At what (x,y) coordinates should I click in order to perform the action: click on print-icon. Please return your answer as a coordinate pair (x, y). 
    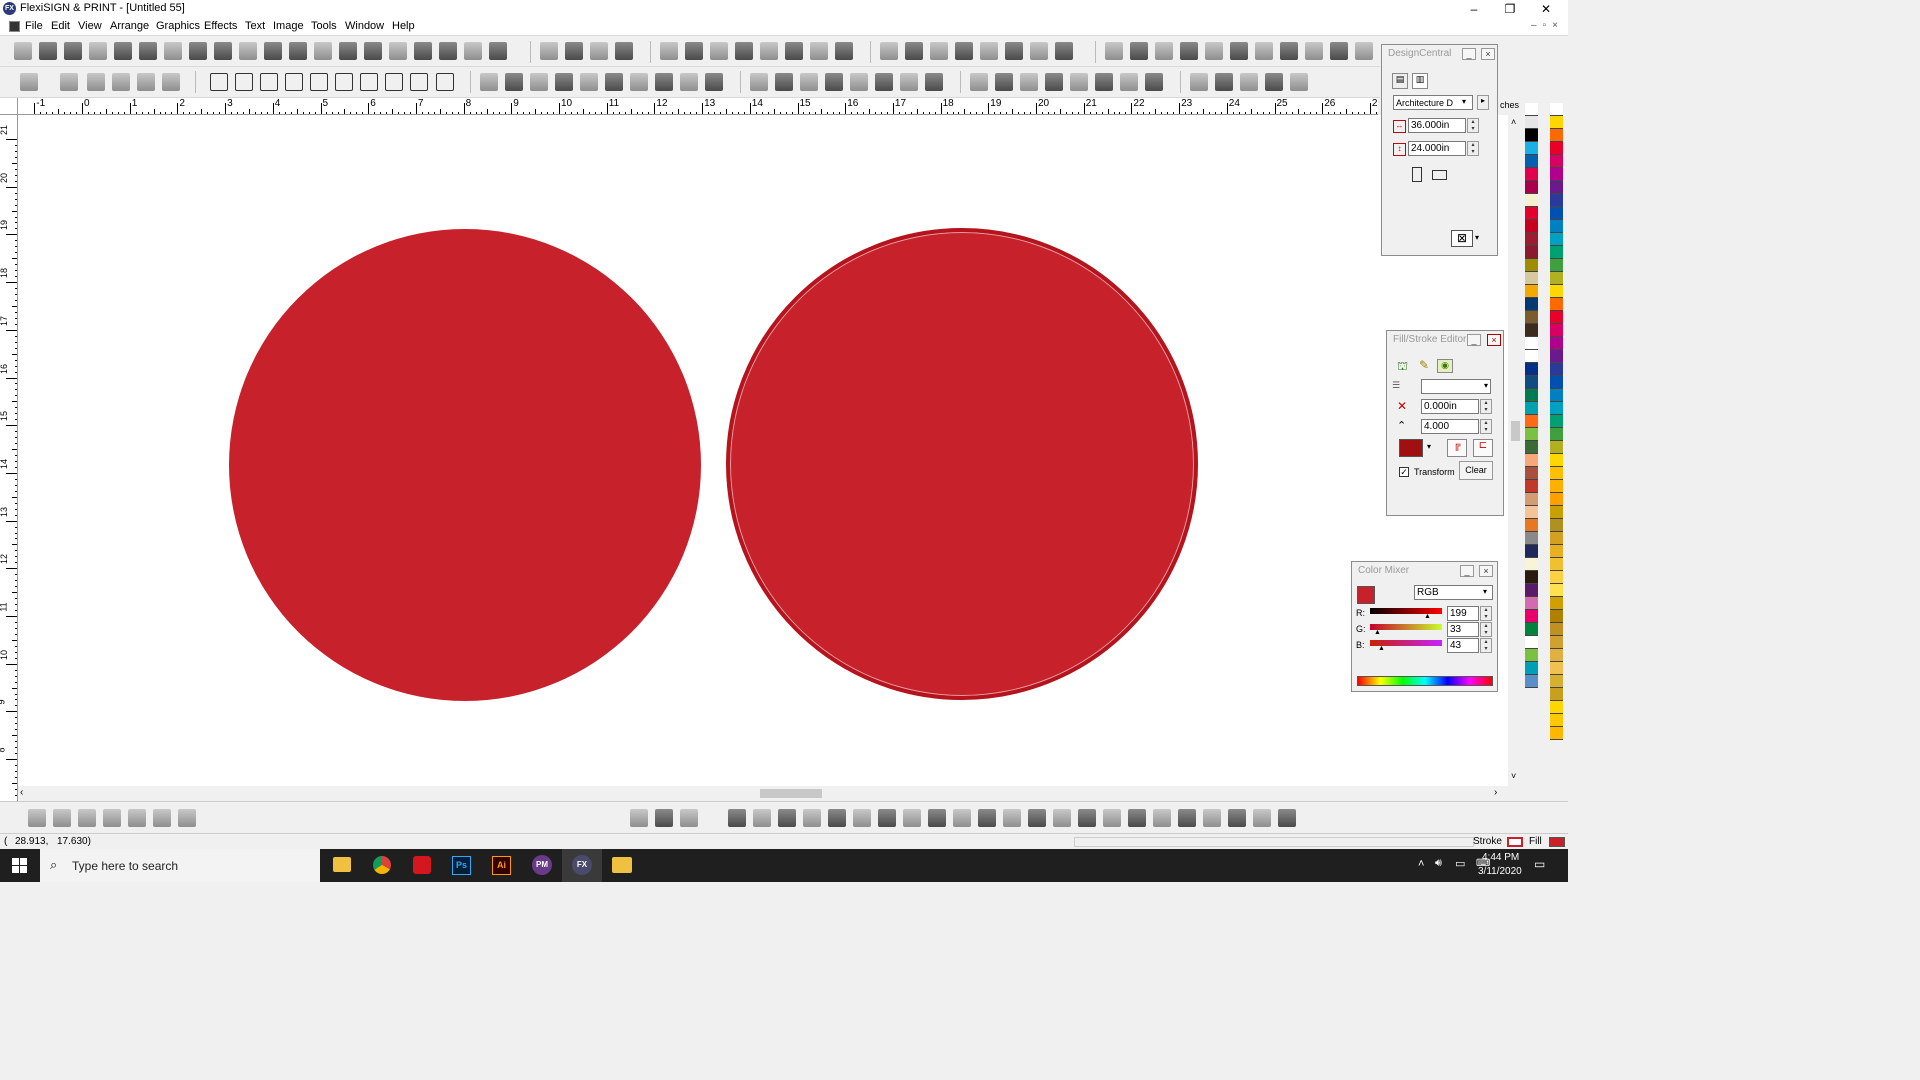
    Looking at the image, I should click on (98, 51).